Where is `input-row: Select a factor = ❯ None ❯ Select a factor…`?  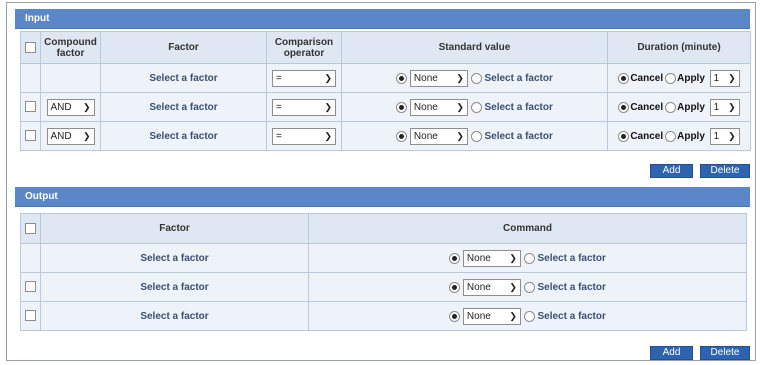
input-row: Select a factor = ❯ None ❯ Select a factor… is located at coordinates (385, 78).